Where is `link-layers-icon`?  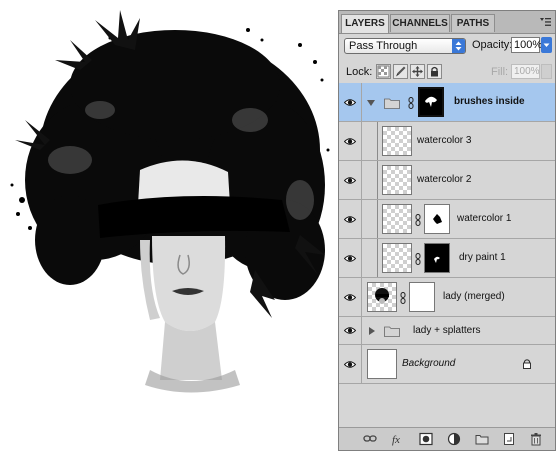 link-layers-icon is located at coordinates (370, 439).